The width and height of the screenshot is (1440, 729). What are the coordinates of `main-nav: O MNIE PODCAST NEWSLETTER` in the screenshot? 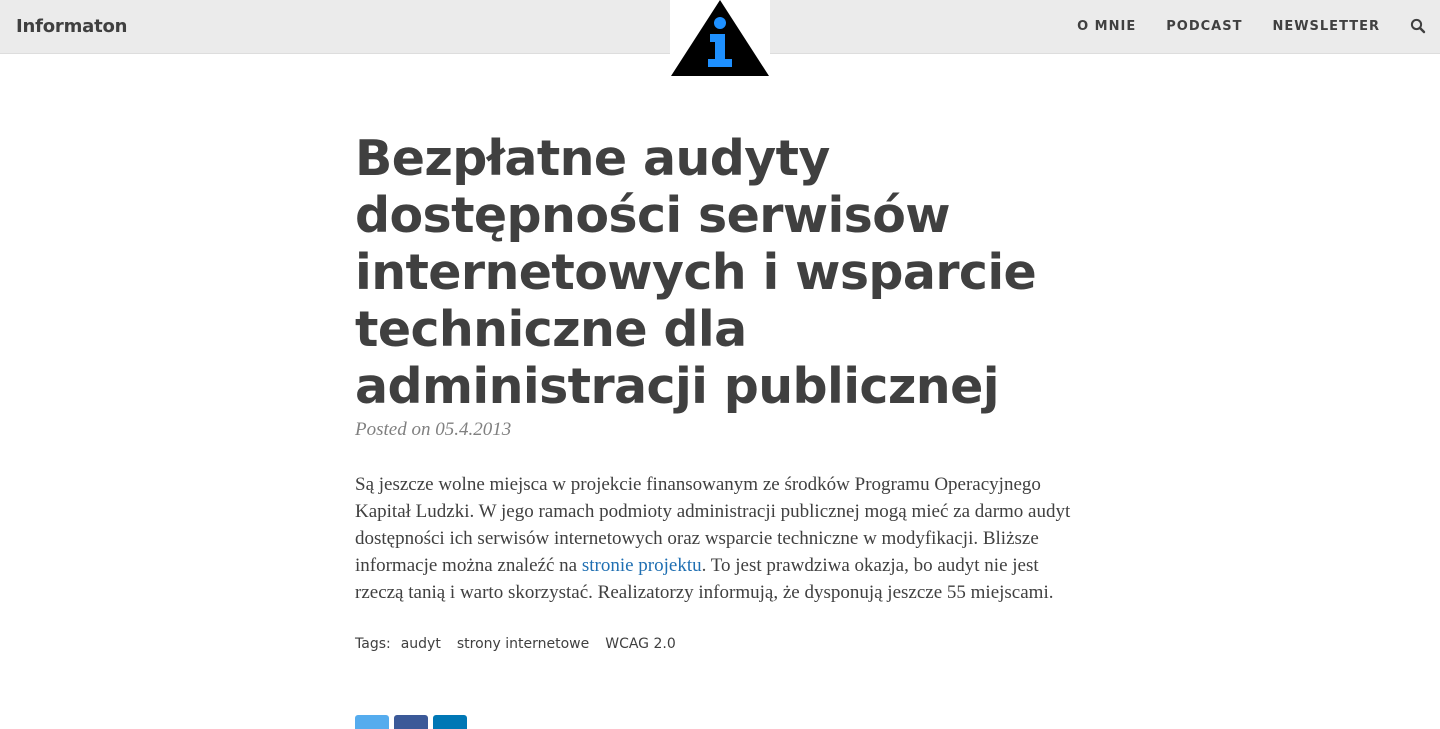 It's located at (1236, 26).